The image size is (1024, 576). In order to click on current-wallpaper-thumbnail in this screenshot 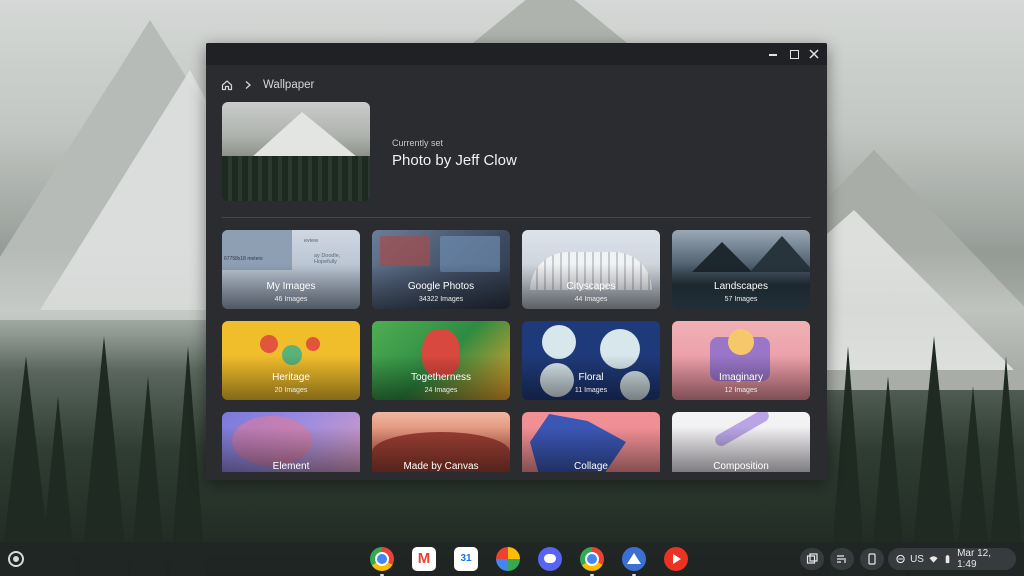, I will do `click(296, 151)`.